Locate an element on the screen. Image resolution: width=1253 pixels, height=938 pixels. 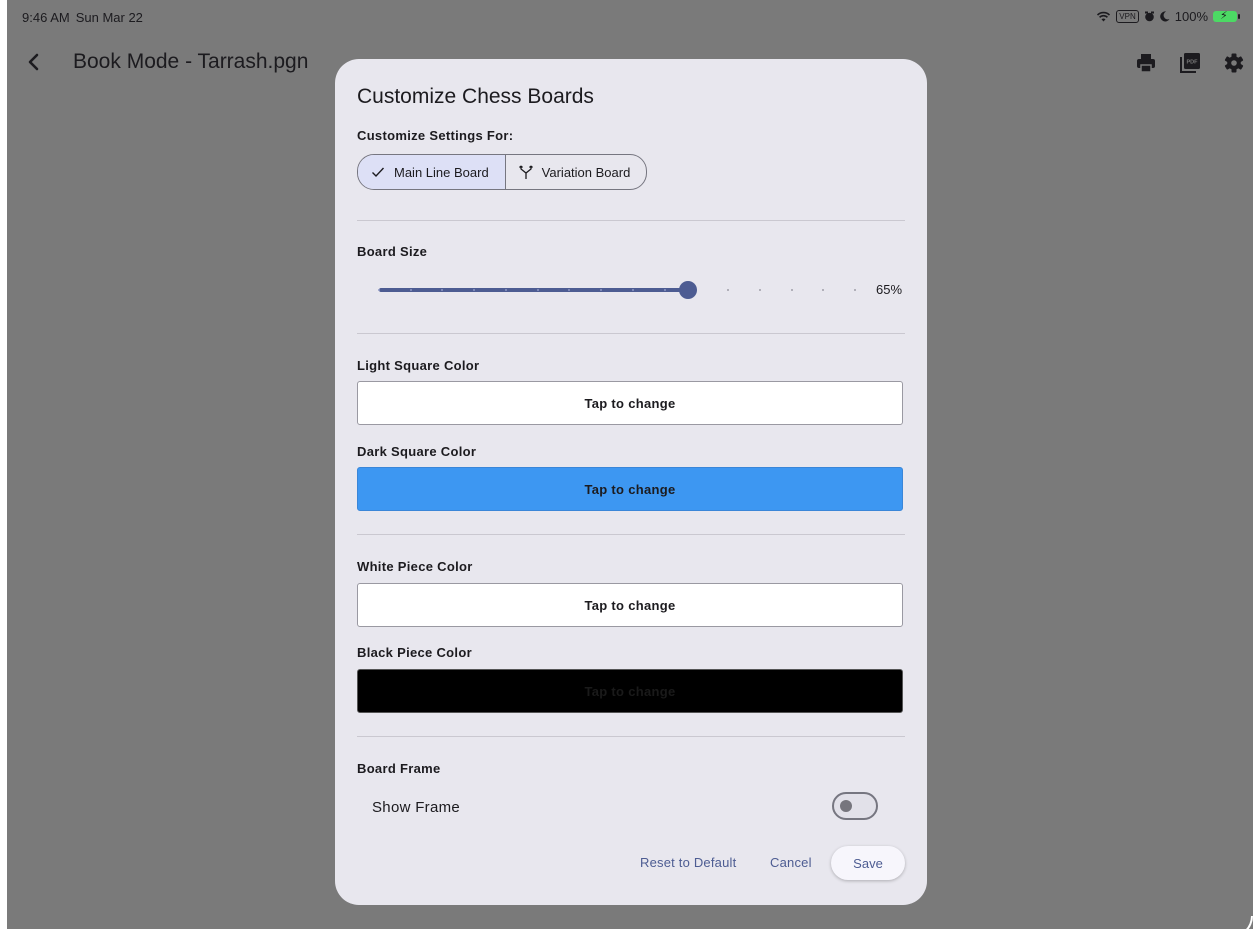
pdf-icon: PDF is located at coordinates (1190, 63).